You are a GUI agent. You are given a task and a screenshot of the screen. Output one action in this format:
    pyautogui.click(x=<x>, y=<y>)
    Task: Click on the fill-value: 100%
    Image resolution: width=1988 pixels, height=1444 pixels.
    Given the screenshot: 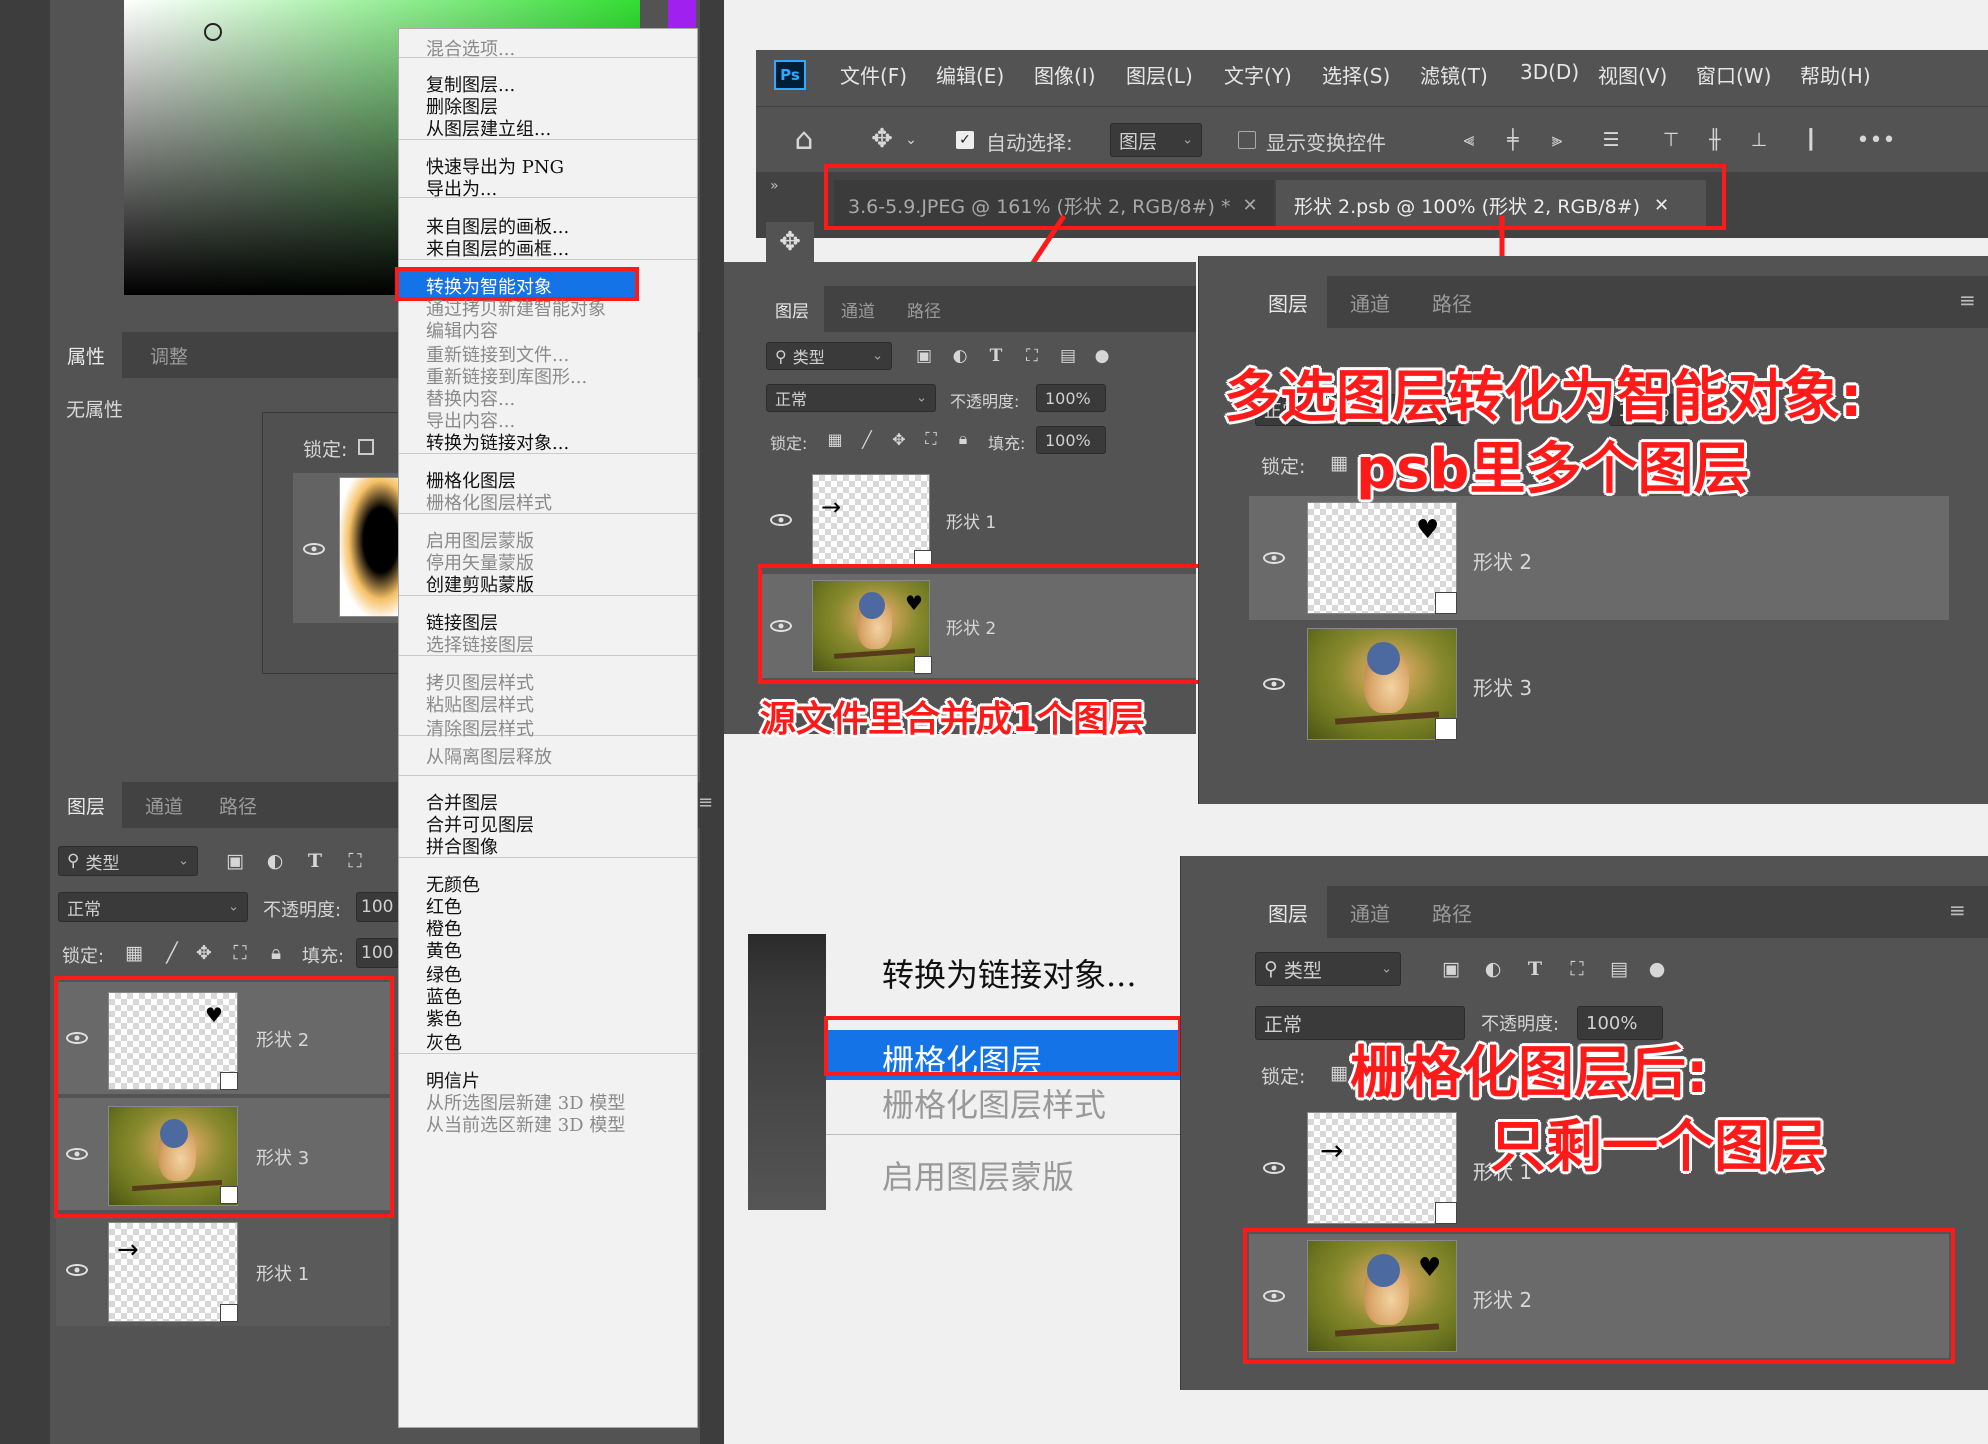 What is the action you would take?
    pyautogui.click(x=1068, y=440)
    